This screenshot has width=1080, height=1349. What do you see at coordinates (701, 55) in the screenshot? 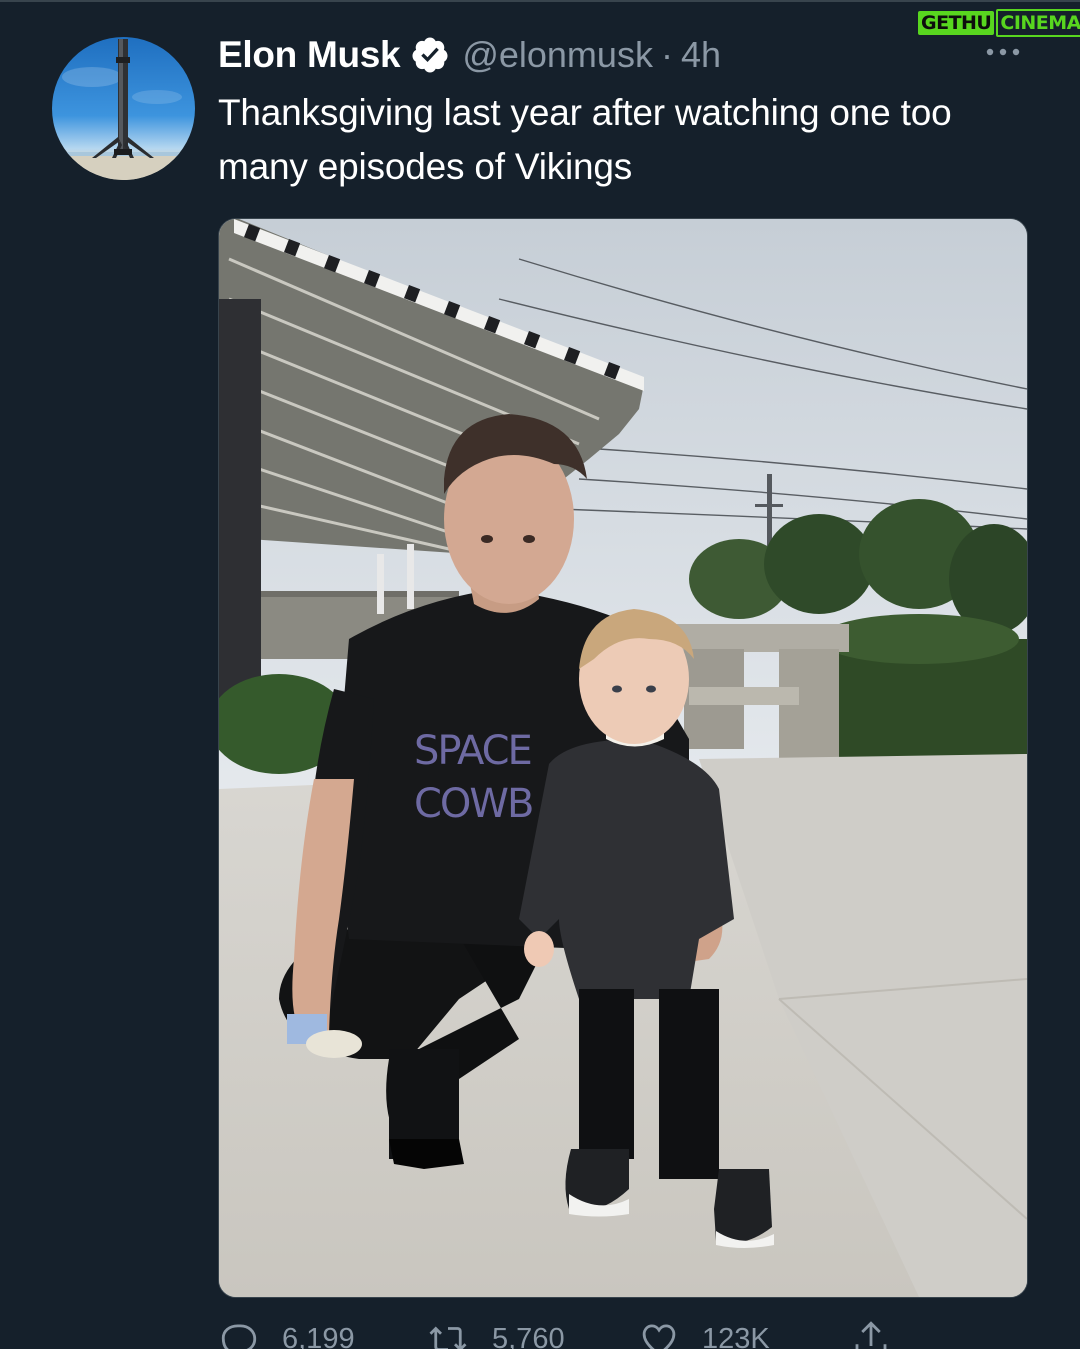
I see `tweet-timestamp: 4h` at bounding box center [701, 55].